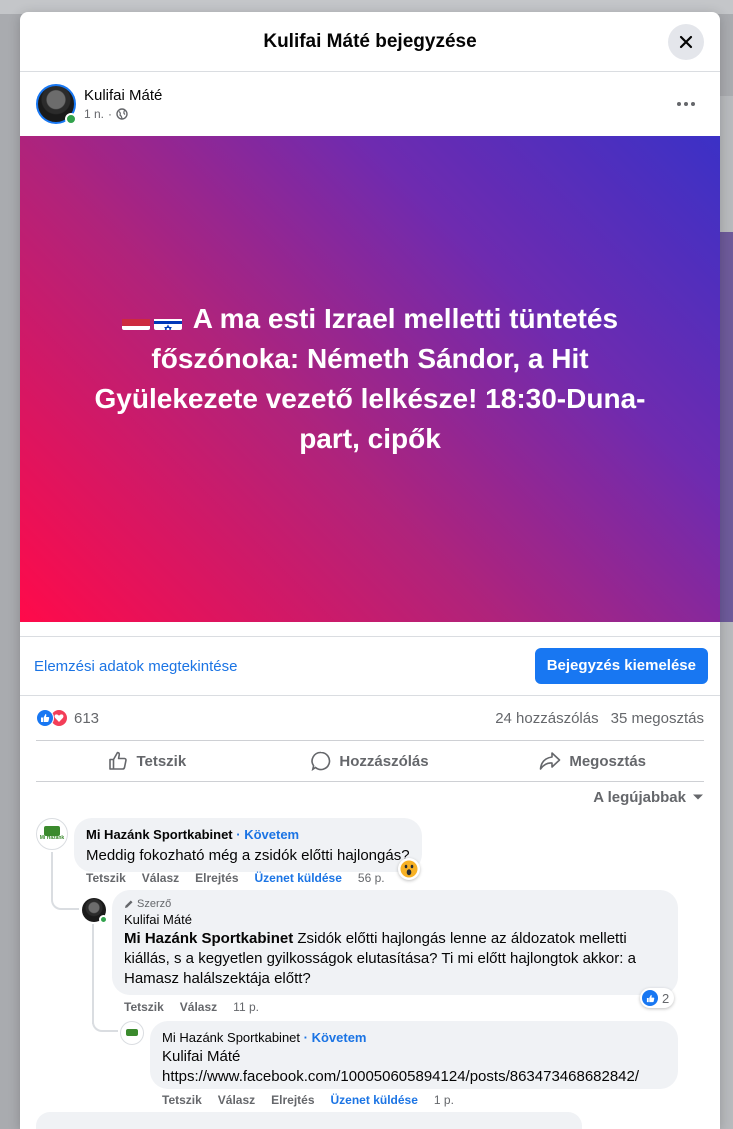  Describe the element at coordinates (666, 998) in the screenshot. I see `like-count: 2` at that location.